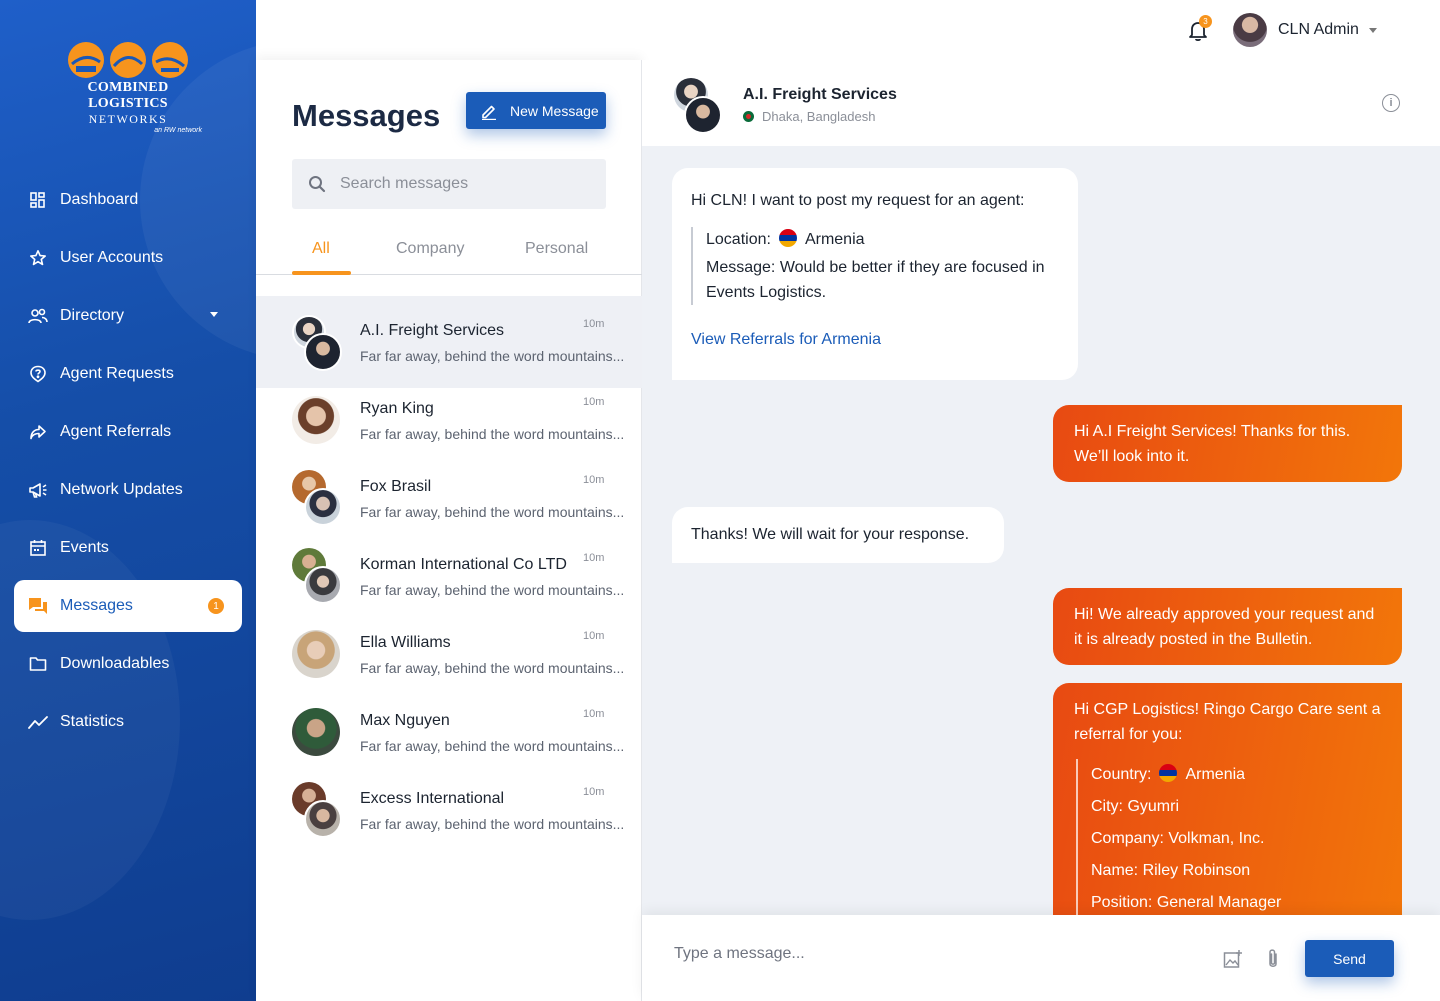 Image resolution: width=1440 pixels, height=1001 pixels. I want to click on new-message-label: New Message, so click(554, 110).